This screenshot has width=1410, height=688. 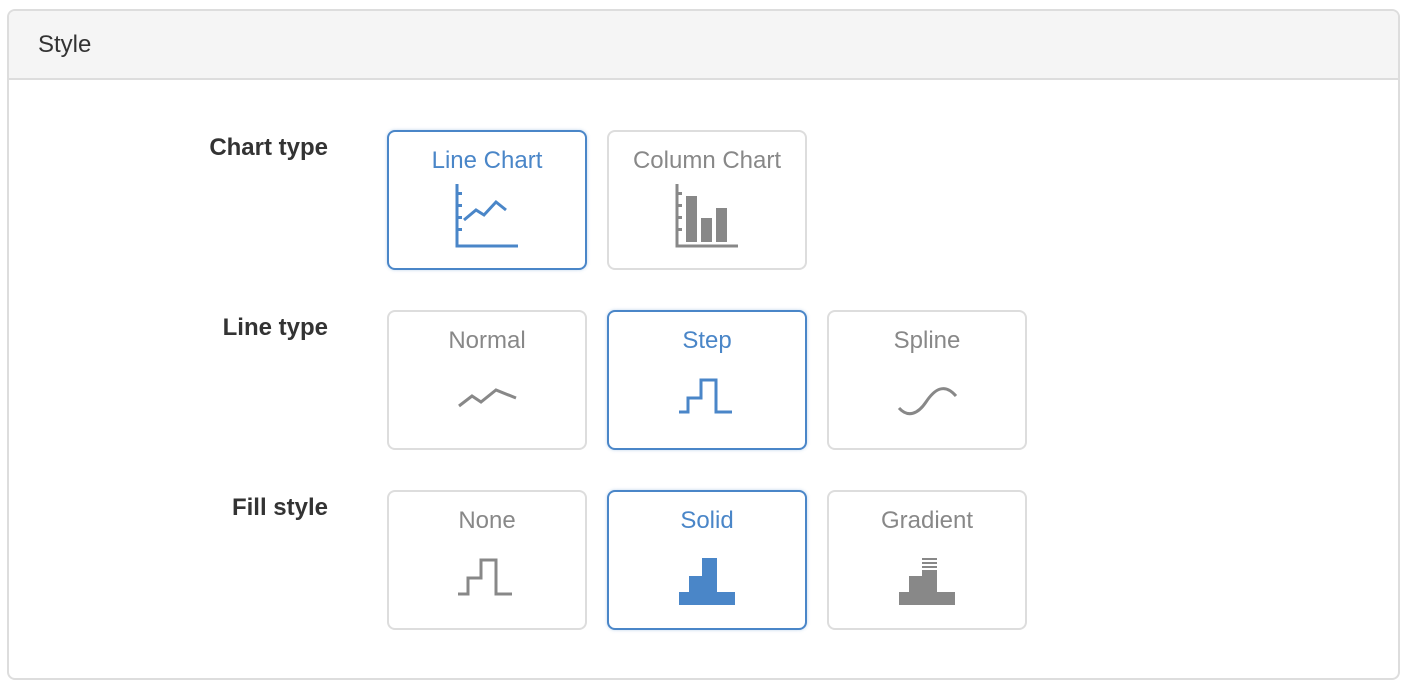 I want to click on chart-type-label: Chart type, so click(x=268, y=147).